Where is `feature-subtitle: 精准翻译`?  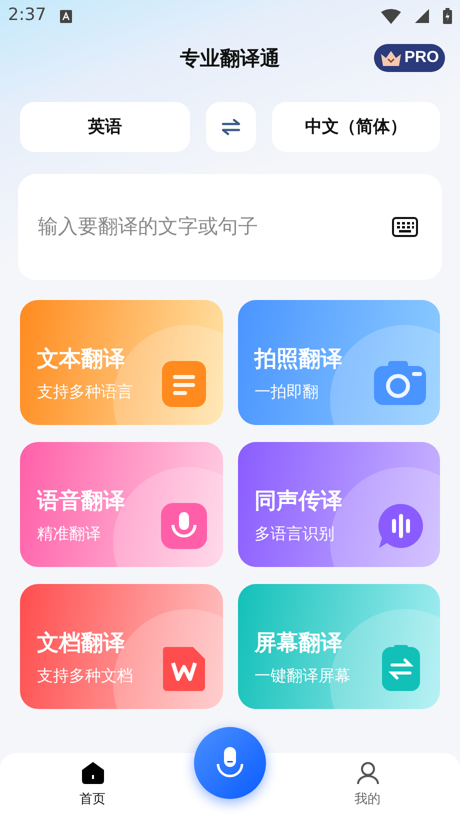 feature-subtitle: 精准翻译 is located at coordinates (69, 534).